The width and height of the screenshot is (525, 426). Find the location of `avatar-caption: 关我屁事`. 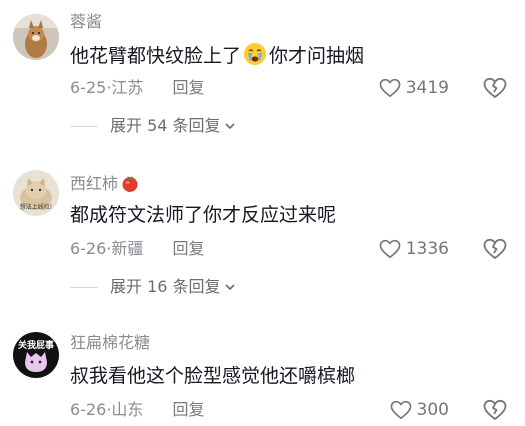

avatar-caption: 关我屁事 is located at coordinates (35, 346).